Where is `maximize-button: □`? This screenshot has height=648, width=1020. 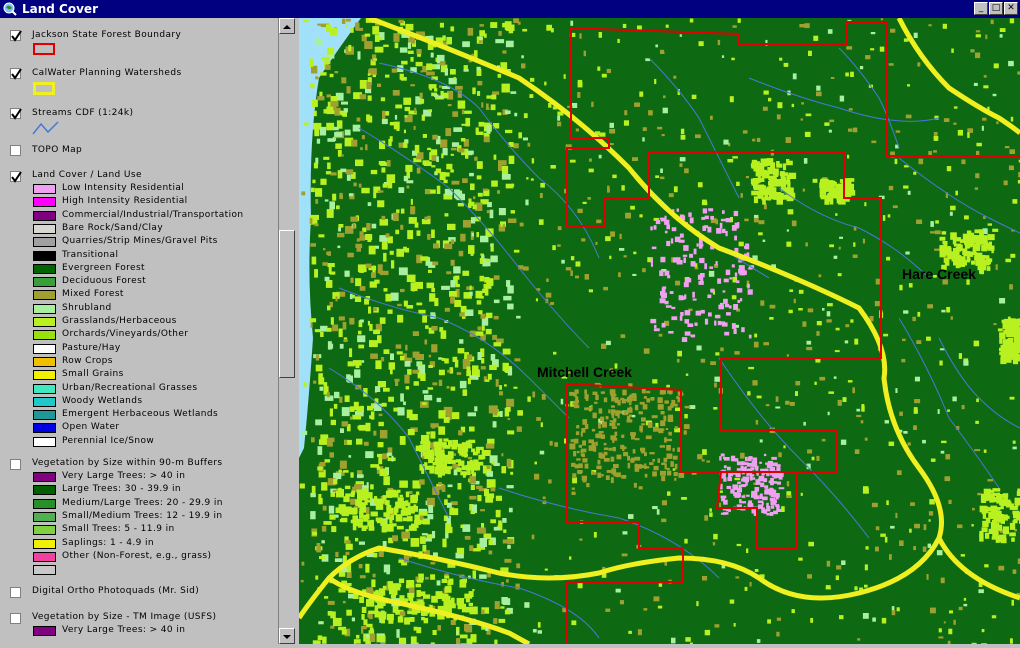 maximize-button: □ is located at coordinates (996, 8).